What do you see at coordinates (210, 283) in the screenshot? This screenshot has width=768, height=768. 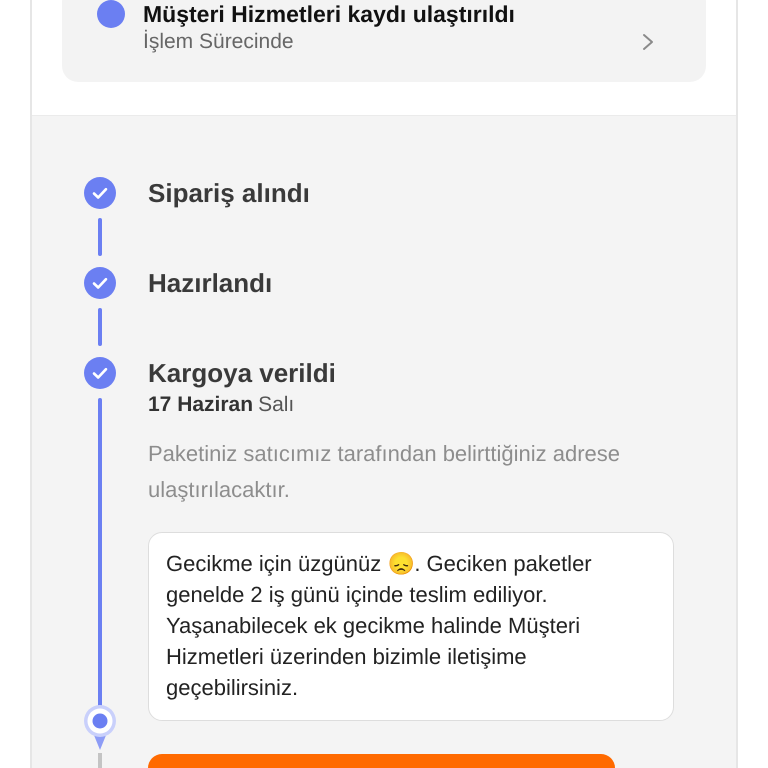 I see `step-label: Hazırlandı` at bounding box center [210, 283].